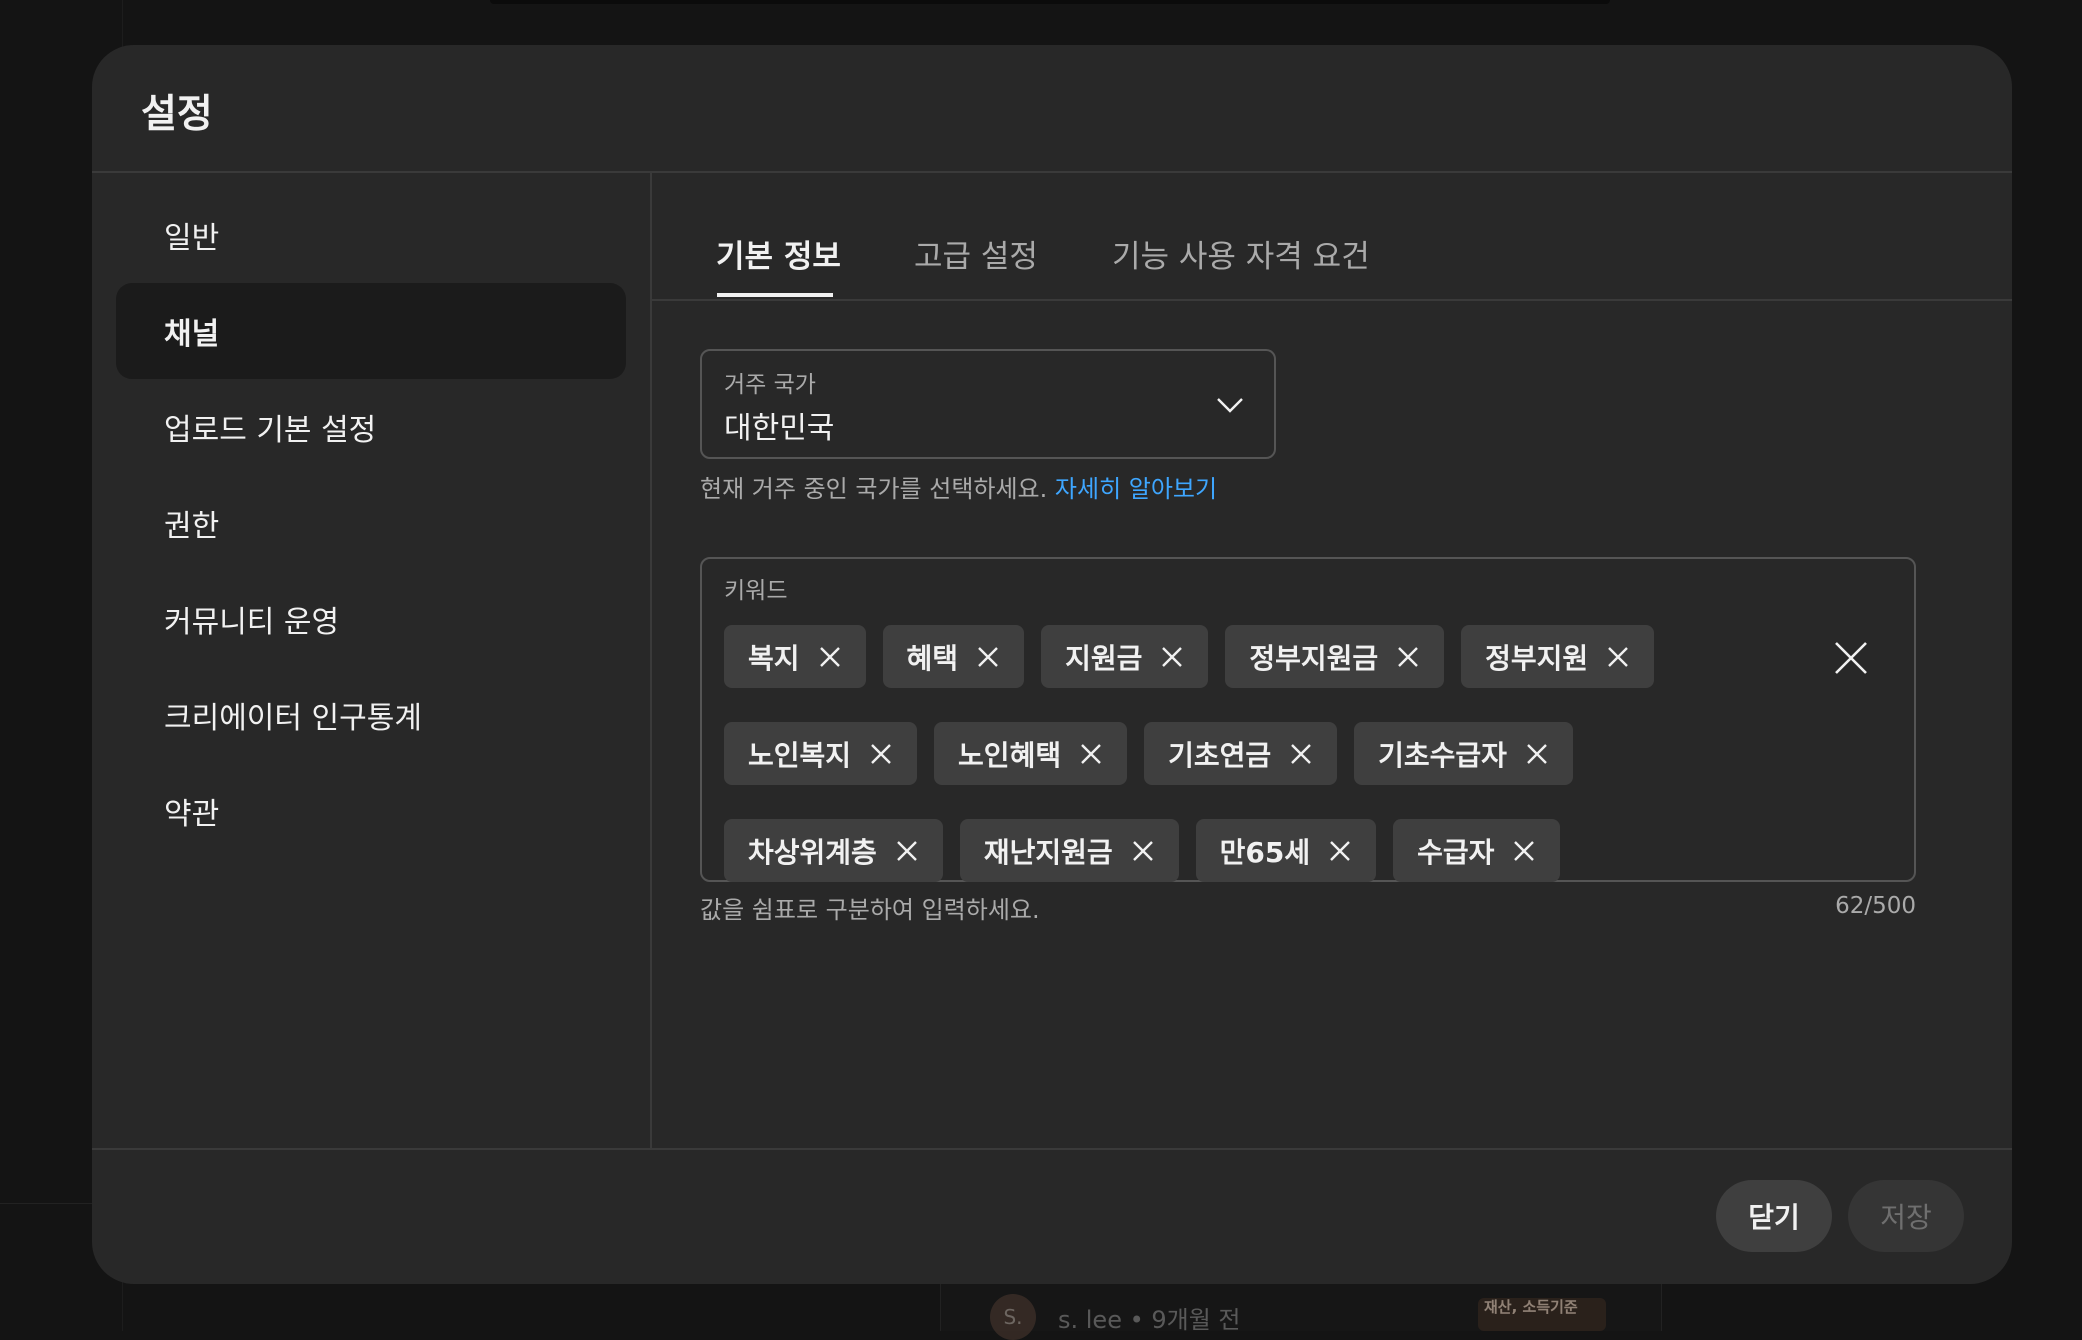 This screenshot has width=2082, height=1340. I want to click on keyword-chip: 정부지원금, so click(1335, 656).